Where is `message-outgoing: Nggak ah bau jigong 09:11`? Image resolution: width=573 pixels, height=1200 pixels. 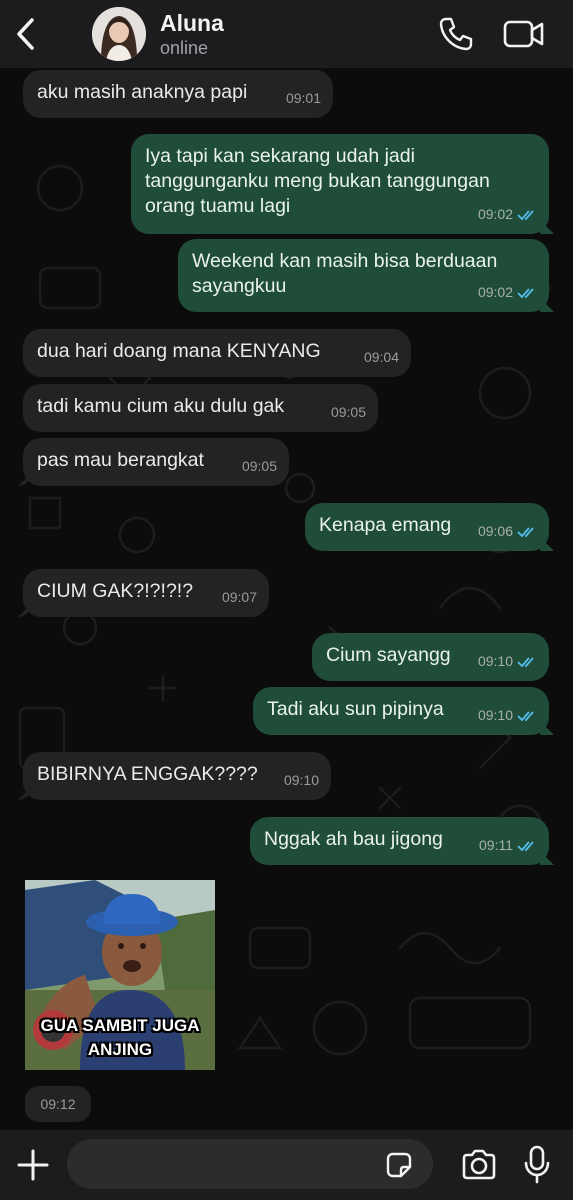 message-outgoing: Nggak ah bau jigong 09:11 is located at coordinates (402, 841).